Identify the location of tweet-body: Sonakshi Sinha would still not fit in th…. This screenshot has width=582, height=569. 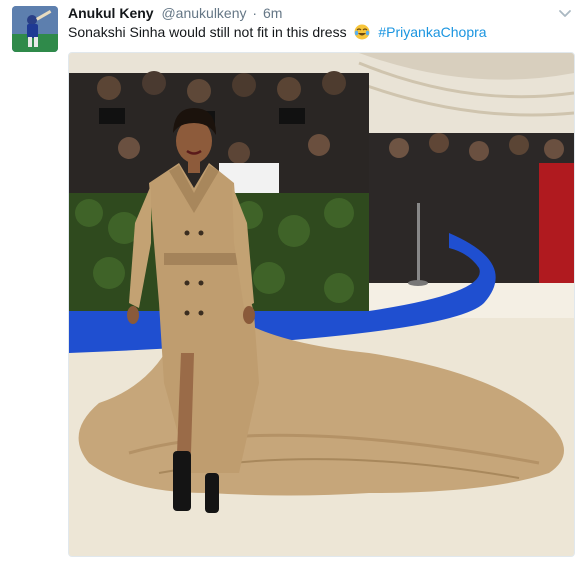
(207, 32).